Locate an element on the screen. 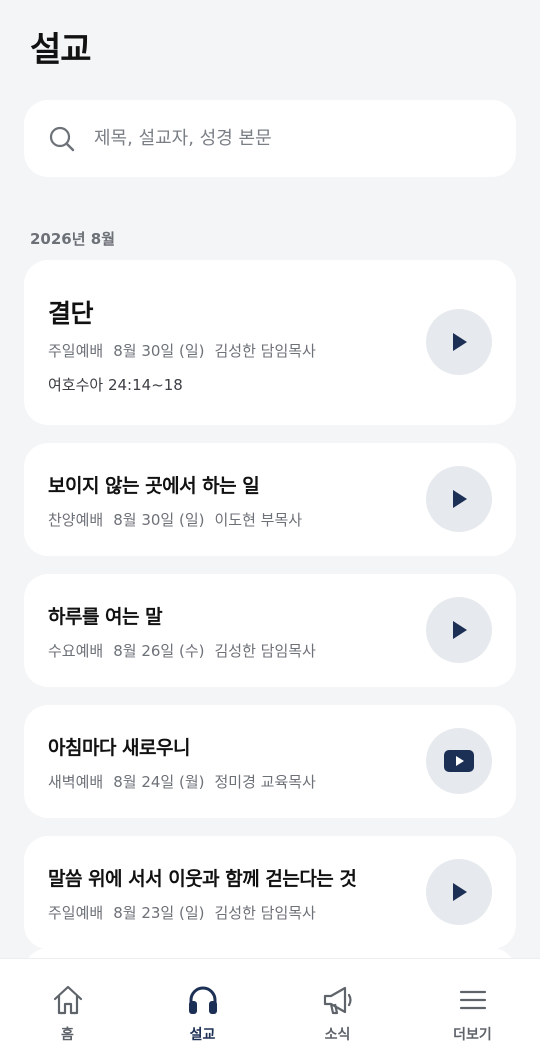  nav-item-news: 소식 is located at coordinates (337, 1006).